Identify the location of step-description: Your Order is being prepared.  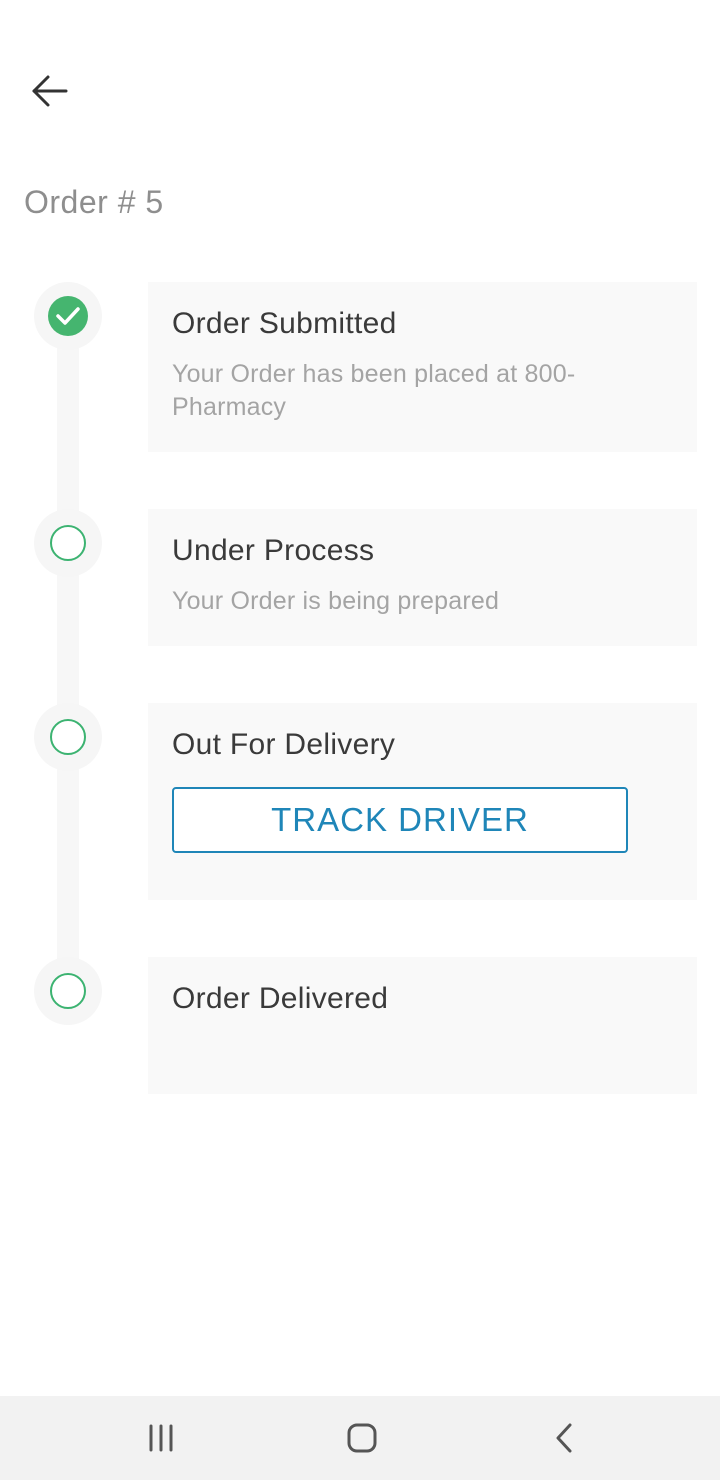
(336, 601).